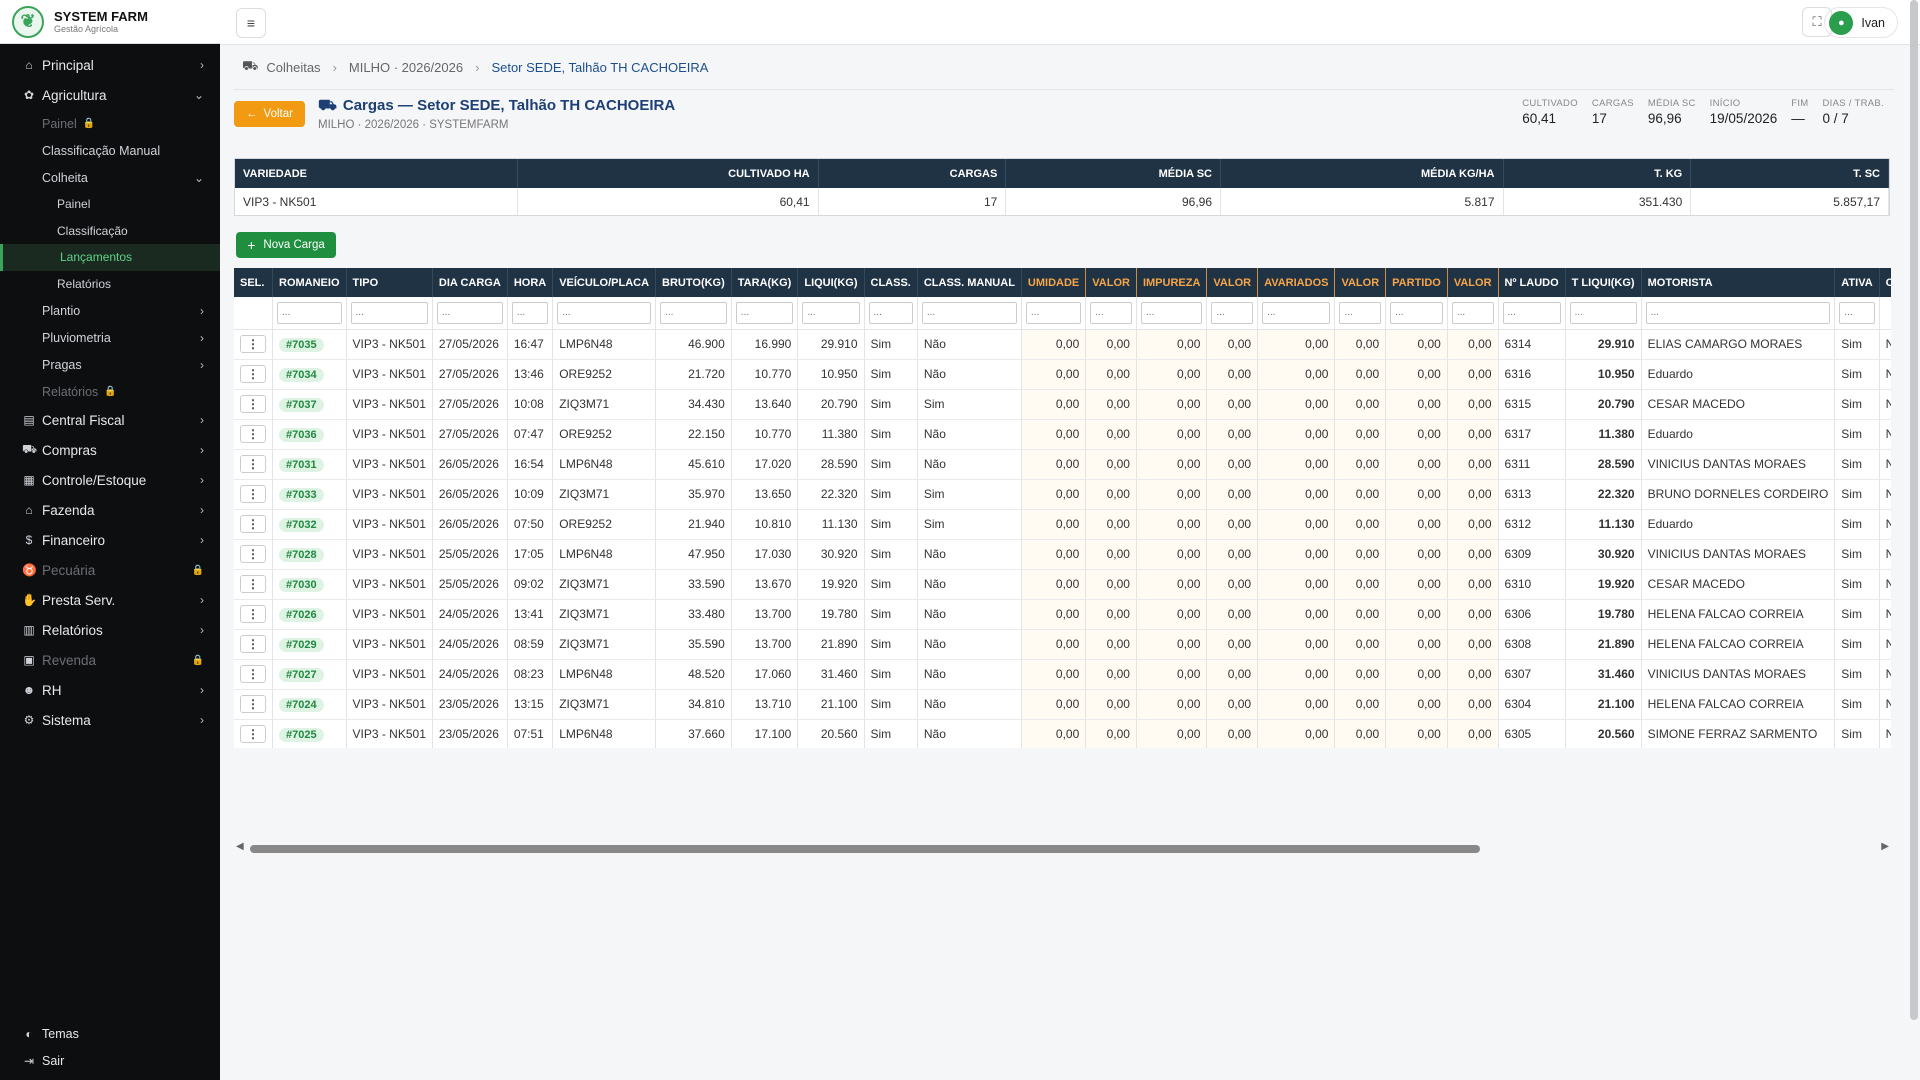  Describe the element at coordinates (301, 494) in the screenshot. I see `romaneio-badge: #7033` at that location.